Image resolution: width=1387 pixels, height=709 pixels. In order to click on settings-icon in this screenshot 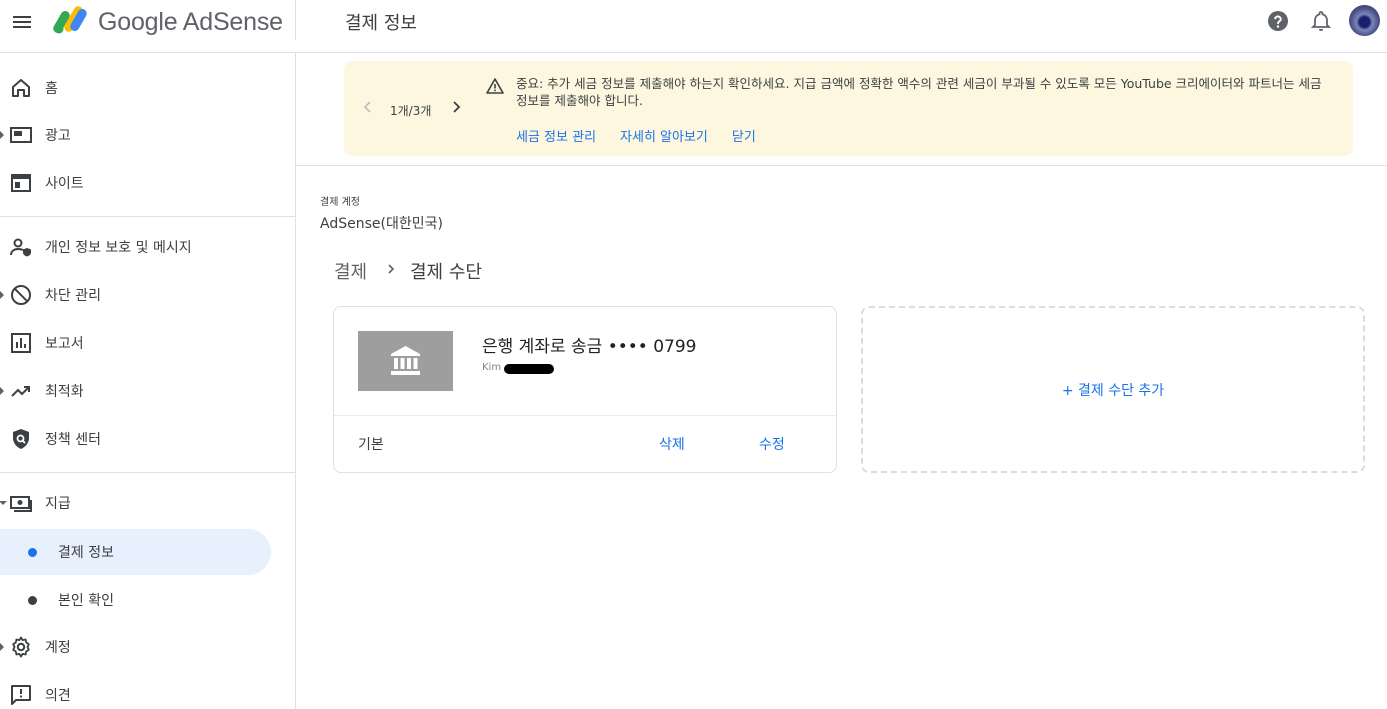, I will do `click(21, 647)`.